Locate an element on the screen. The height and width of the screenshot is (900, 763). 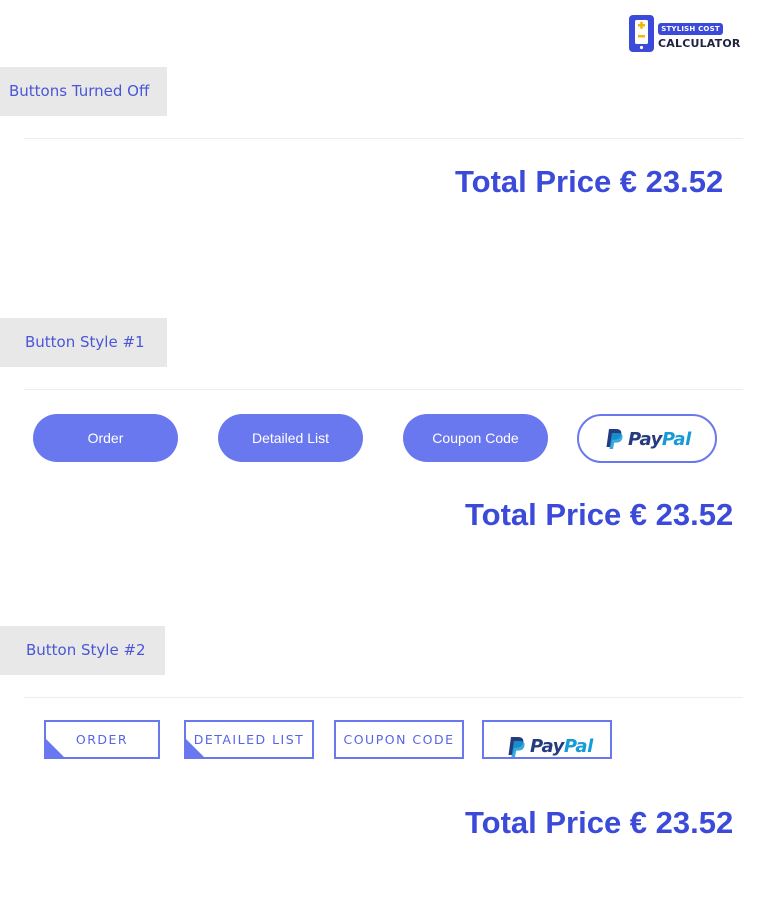
detailed-list-button: Detailed List is located at coordinates (290, 438).